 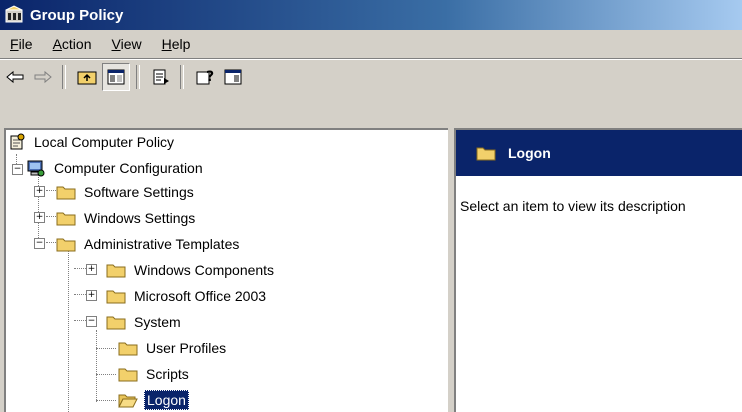 What do you see at coordinates (77, 15) in the screenshot?
I see `window-title: Group Policy` at bounding box center [77, 15].